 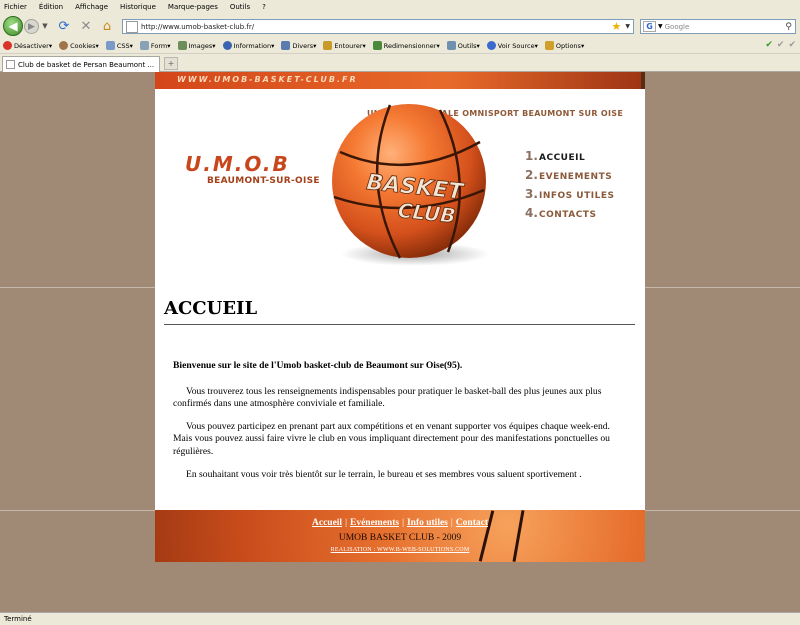 What do you see at coordinates (286, 45) in the screenshot?
I see `misc-icon` at bounding box center [286, 45].